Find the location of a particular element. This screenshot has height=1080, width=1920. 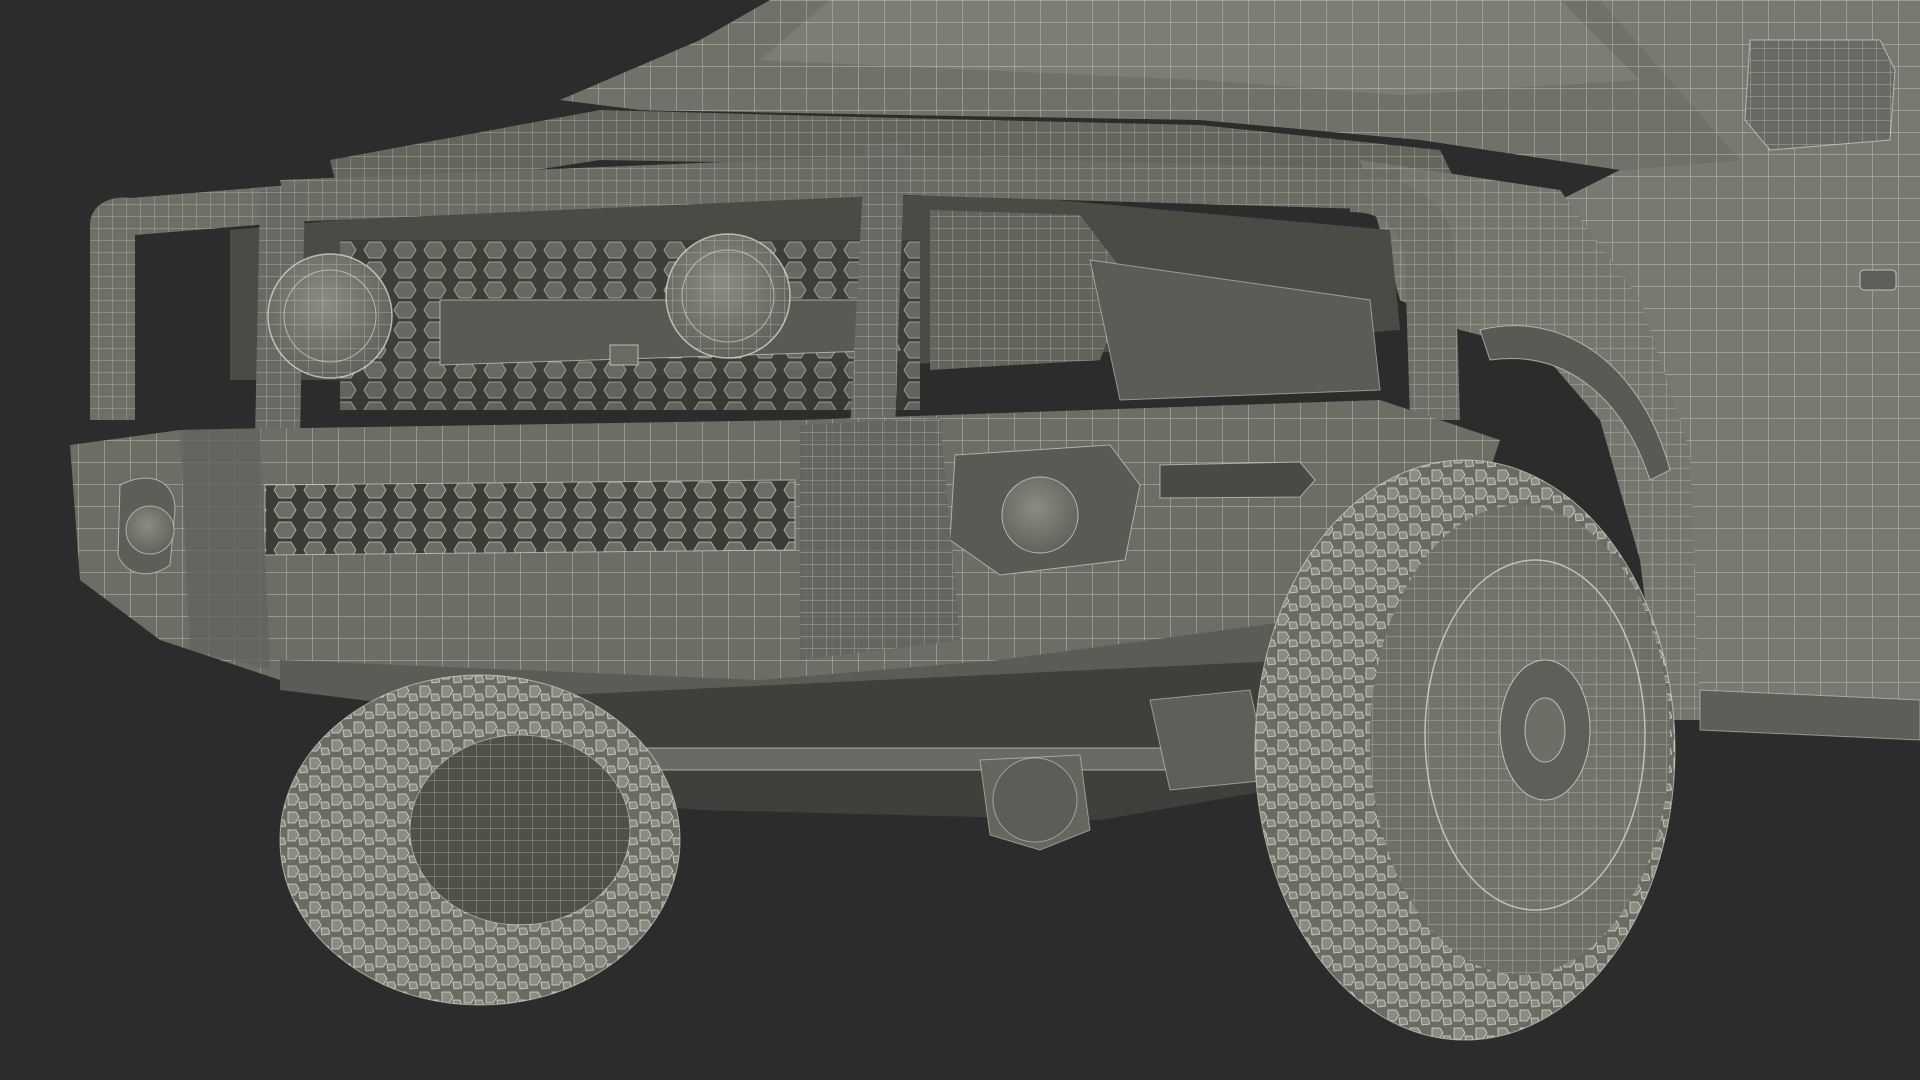

spot-light-left is located at coordinates (330, 316).